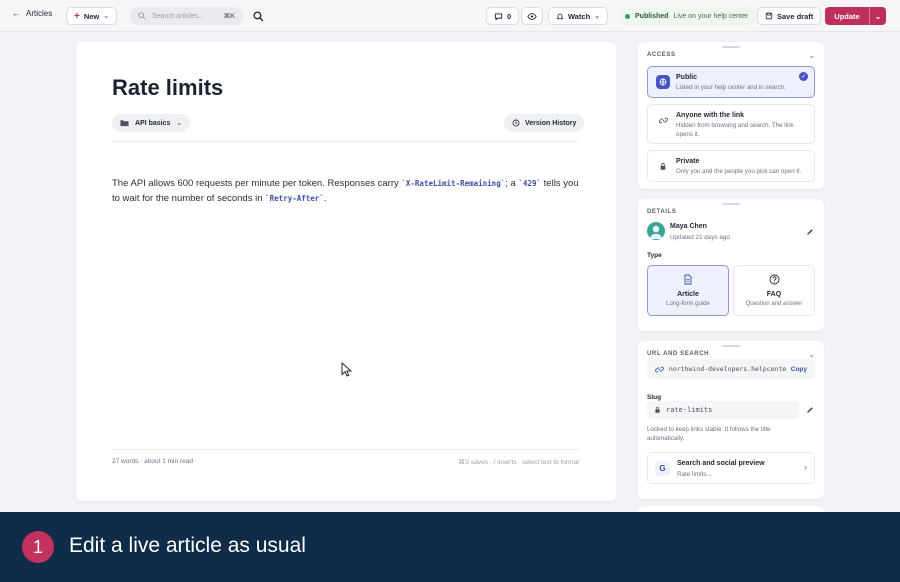 The image size is (900, 582). What do you see at coordinates (803, 76) in the screenshot?
I see `check-icon: ✓` at bounding box center [803, 76].